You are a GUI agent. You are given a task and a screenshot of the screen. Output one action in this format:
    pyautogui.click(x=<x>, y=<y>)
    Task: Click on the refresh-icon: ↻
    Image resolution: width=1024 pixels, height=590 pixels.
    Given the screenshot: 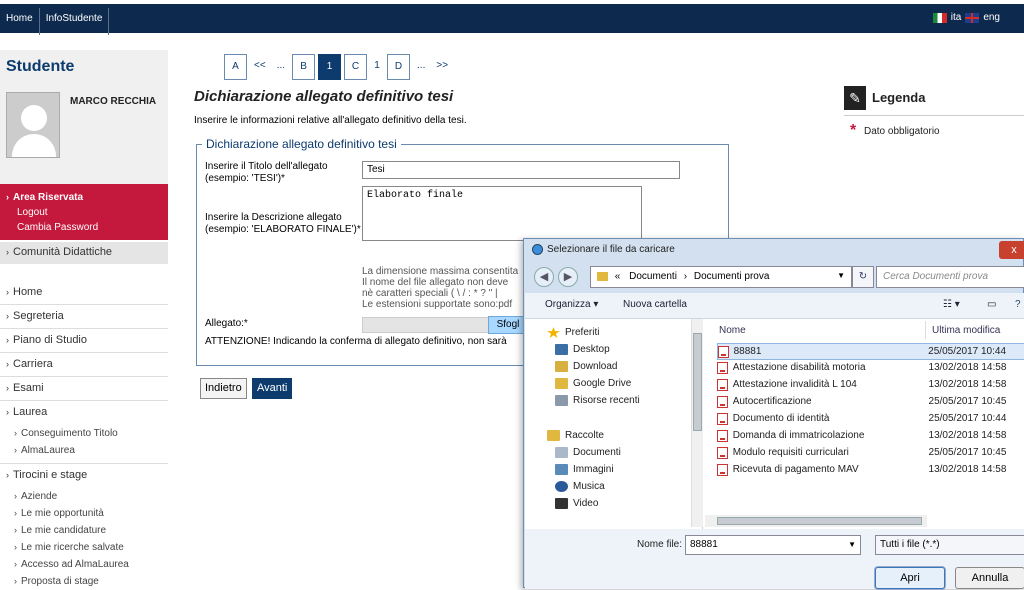 What is the action you would take?
    pyautogui.click(x=863, y=277)
    